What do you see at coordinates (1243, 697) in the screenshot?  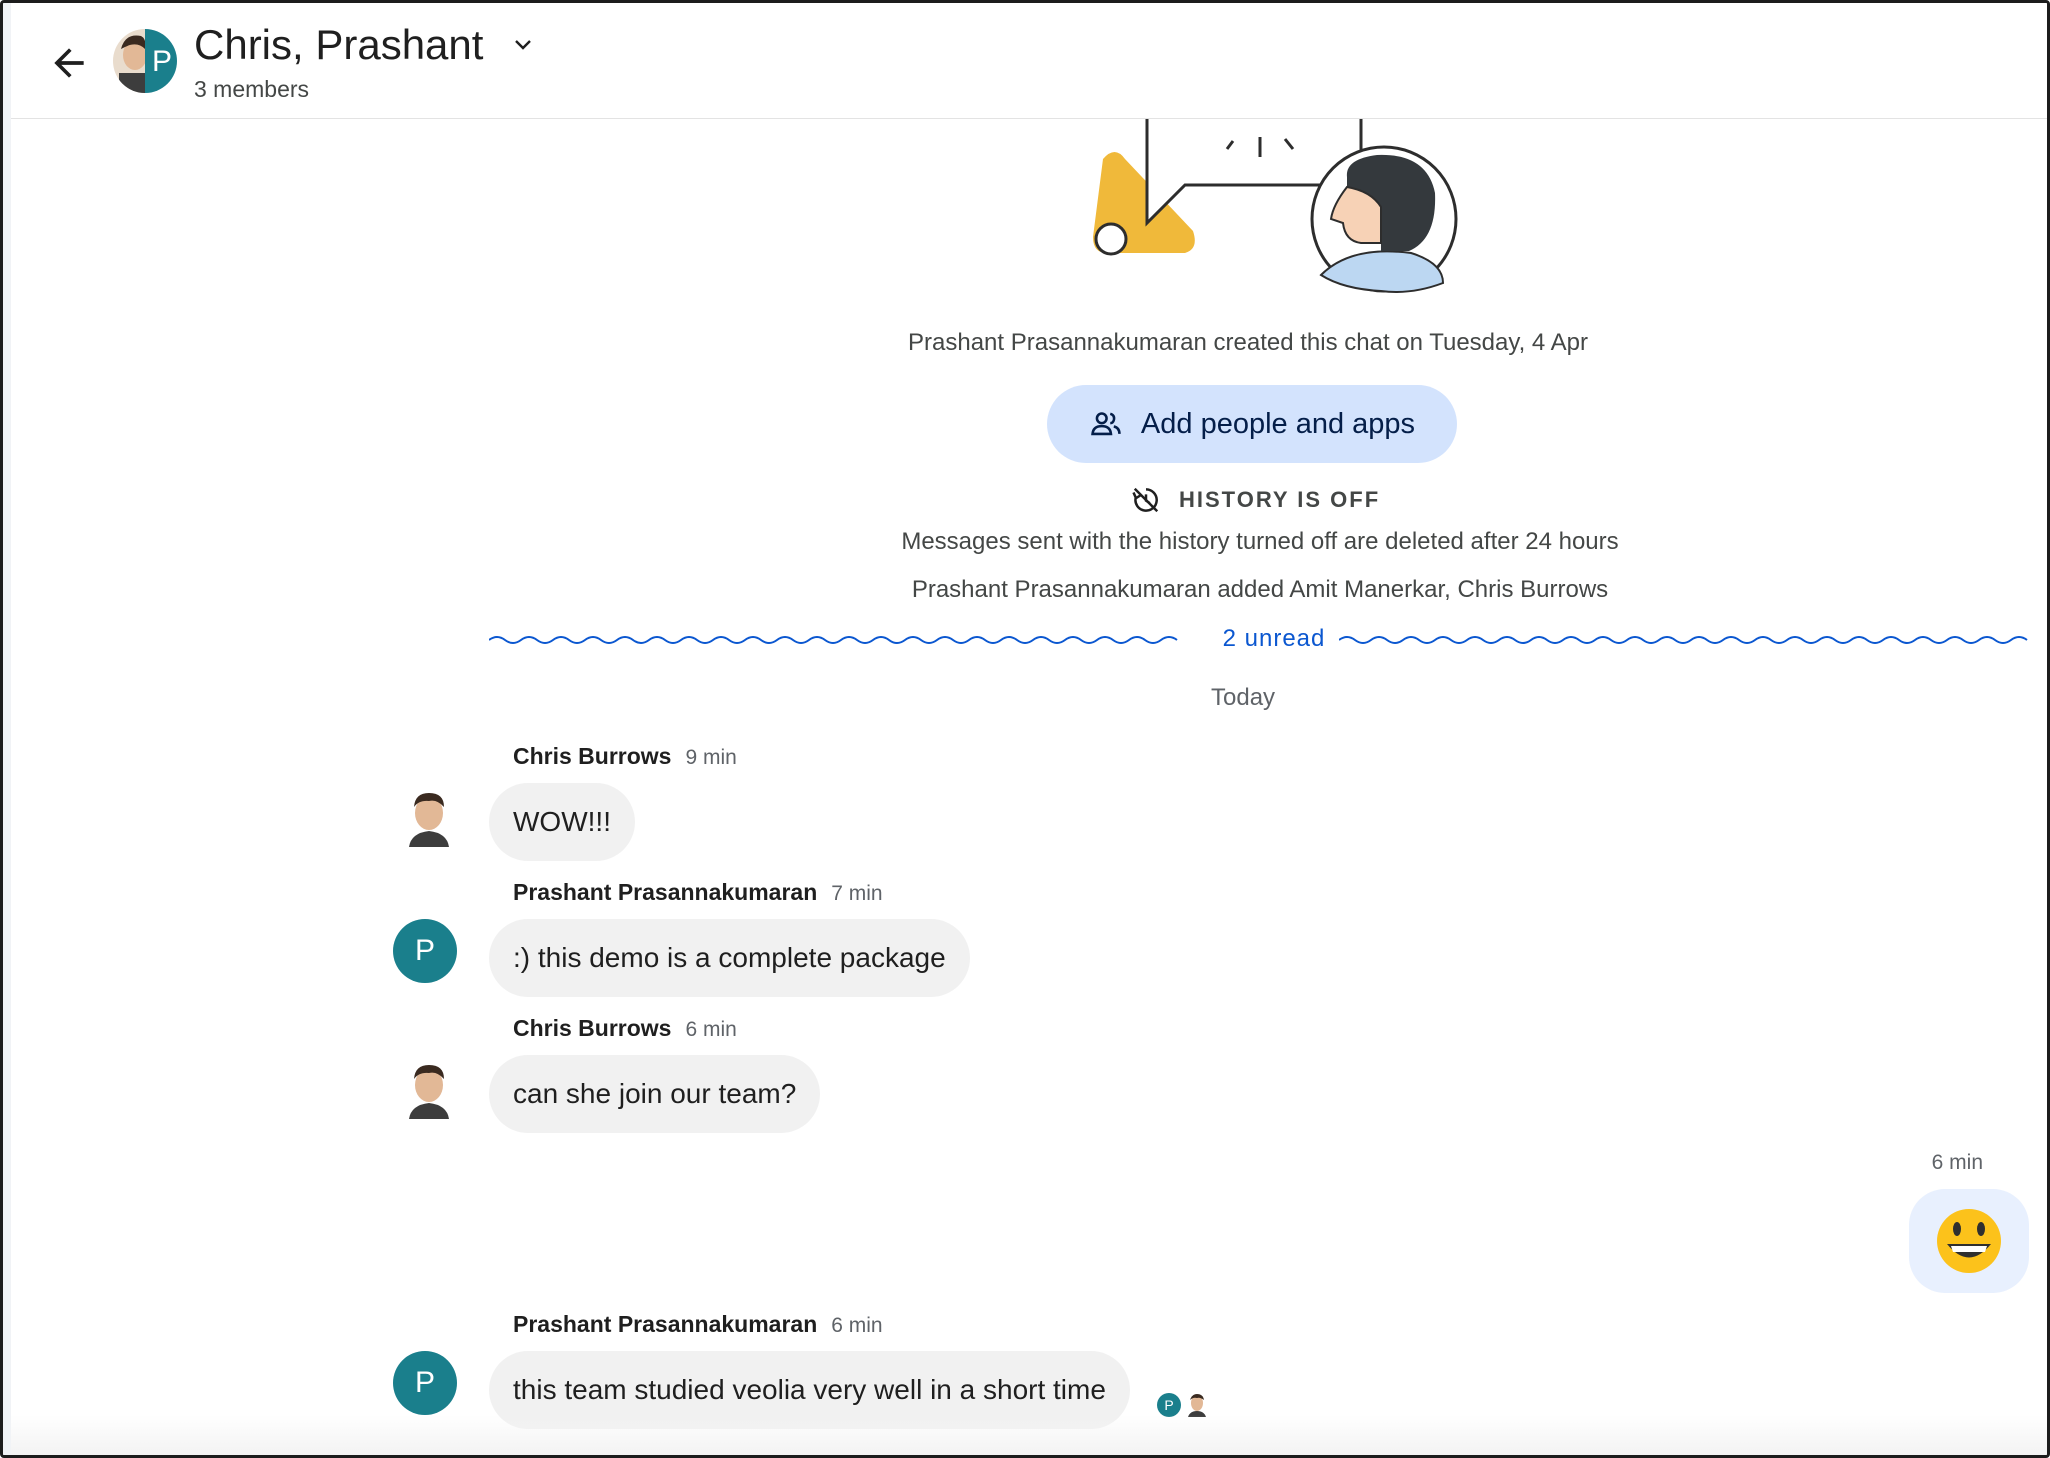 I see `date-divider: Today` at bounding box center [1243, 697].